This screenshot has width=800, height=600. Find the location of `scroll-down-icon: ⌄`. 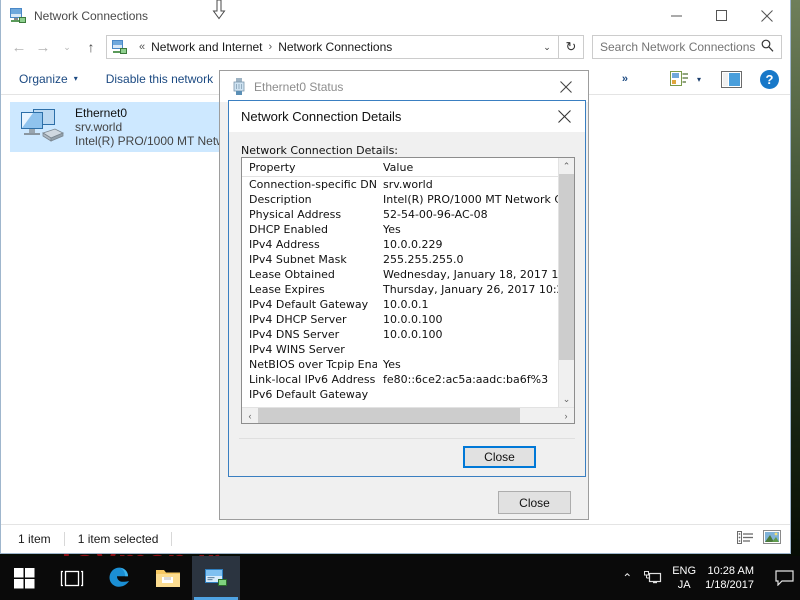

scroll-down-icon: ⌄ is located at coordinates (566, 399).